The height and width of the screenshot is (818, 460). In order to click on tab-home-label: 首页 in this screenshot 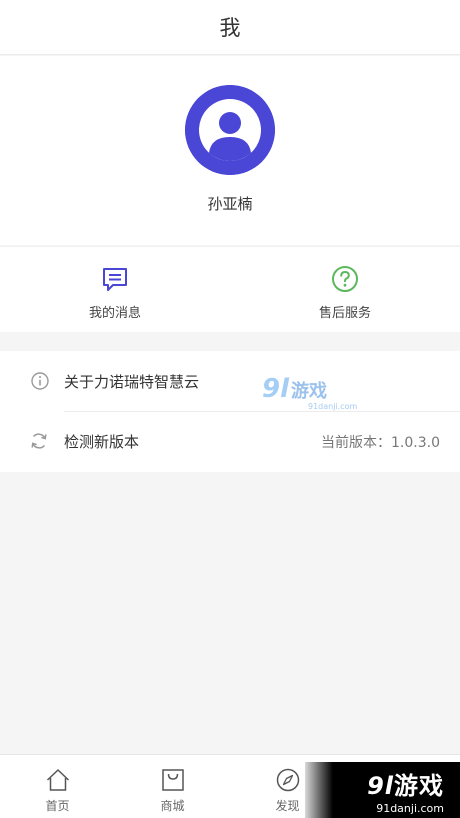, I will do `click(57, 806)`.